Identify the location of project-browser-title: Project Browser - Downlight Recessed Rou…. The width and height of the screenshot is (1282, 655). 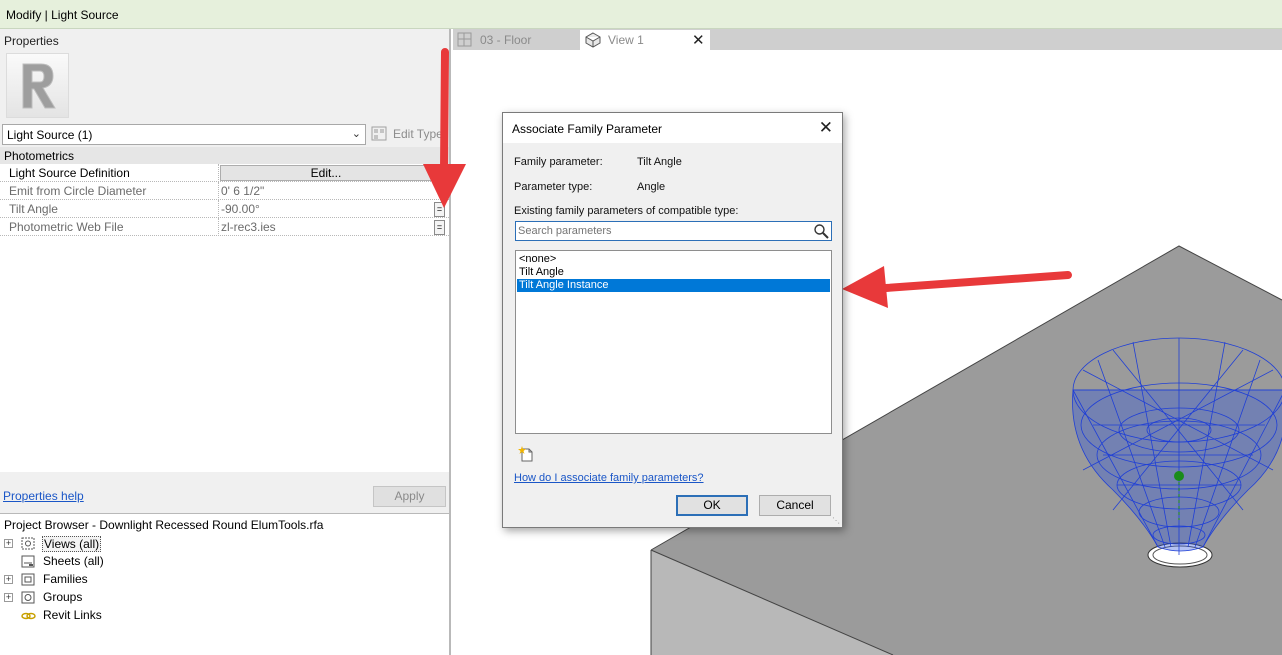
(164, 525).